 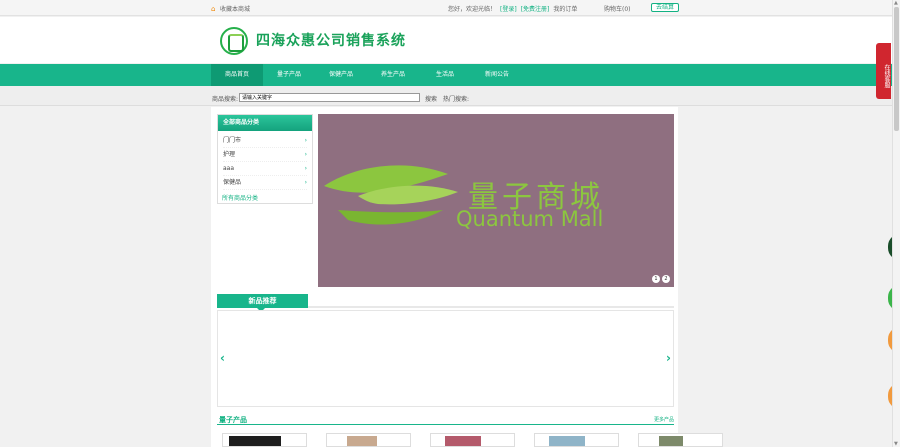 What do you see at coordinates (472, 9) in the screenshot?
I see `welcome-text: 您好，欢迎光临！` at bounding box center [472, 9].